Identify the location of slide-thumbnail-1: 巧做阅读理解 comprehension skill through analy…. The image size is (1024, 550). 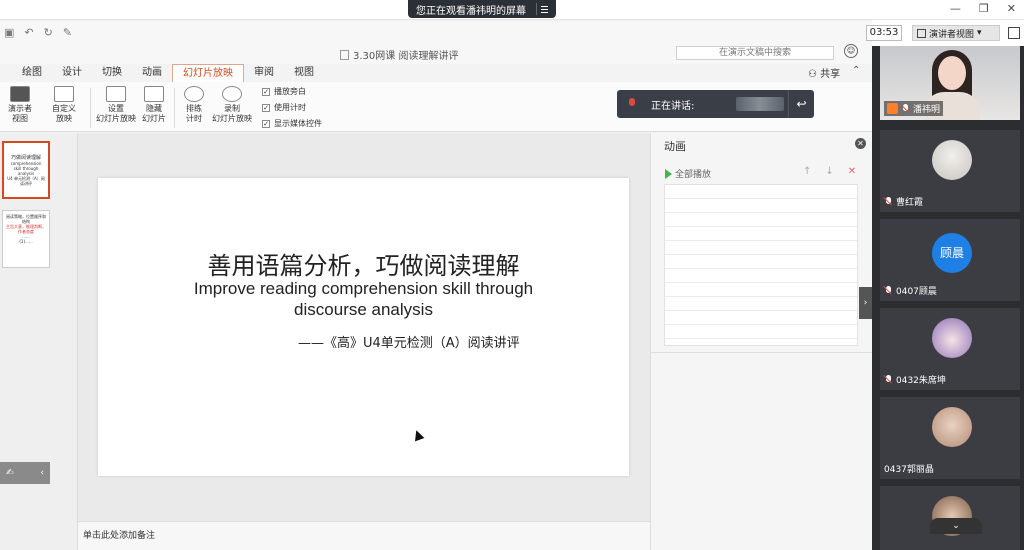
(26, 170).